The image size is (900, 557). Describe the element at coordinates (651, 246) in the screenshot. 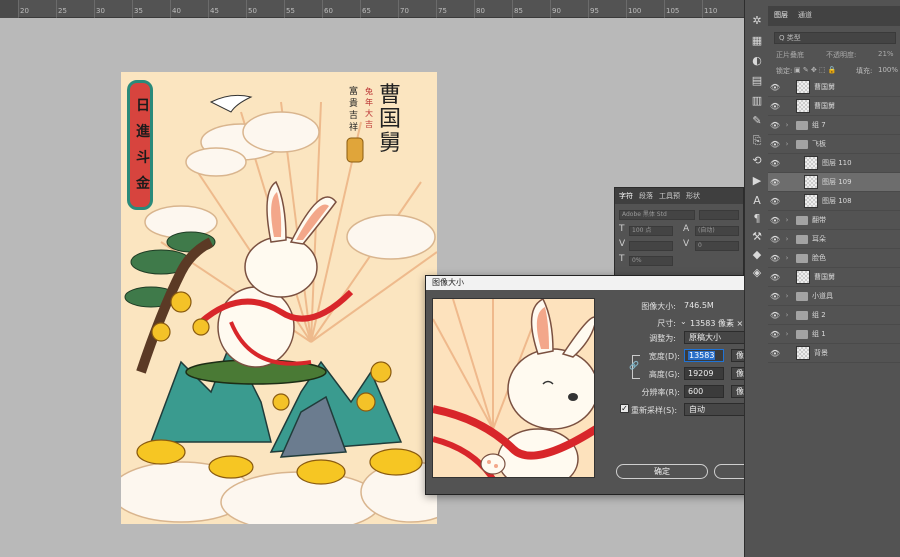

I see `kerning-field` at that location.